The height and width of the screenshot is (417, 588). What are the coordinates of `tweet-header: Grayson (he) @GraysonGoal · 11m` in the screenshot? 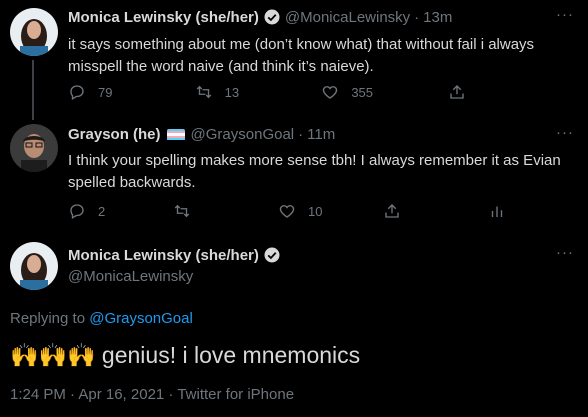 It's located at (201, 134).